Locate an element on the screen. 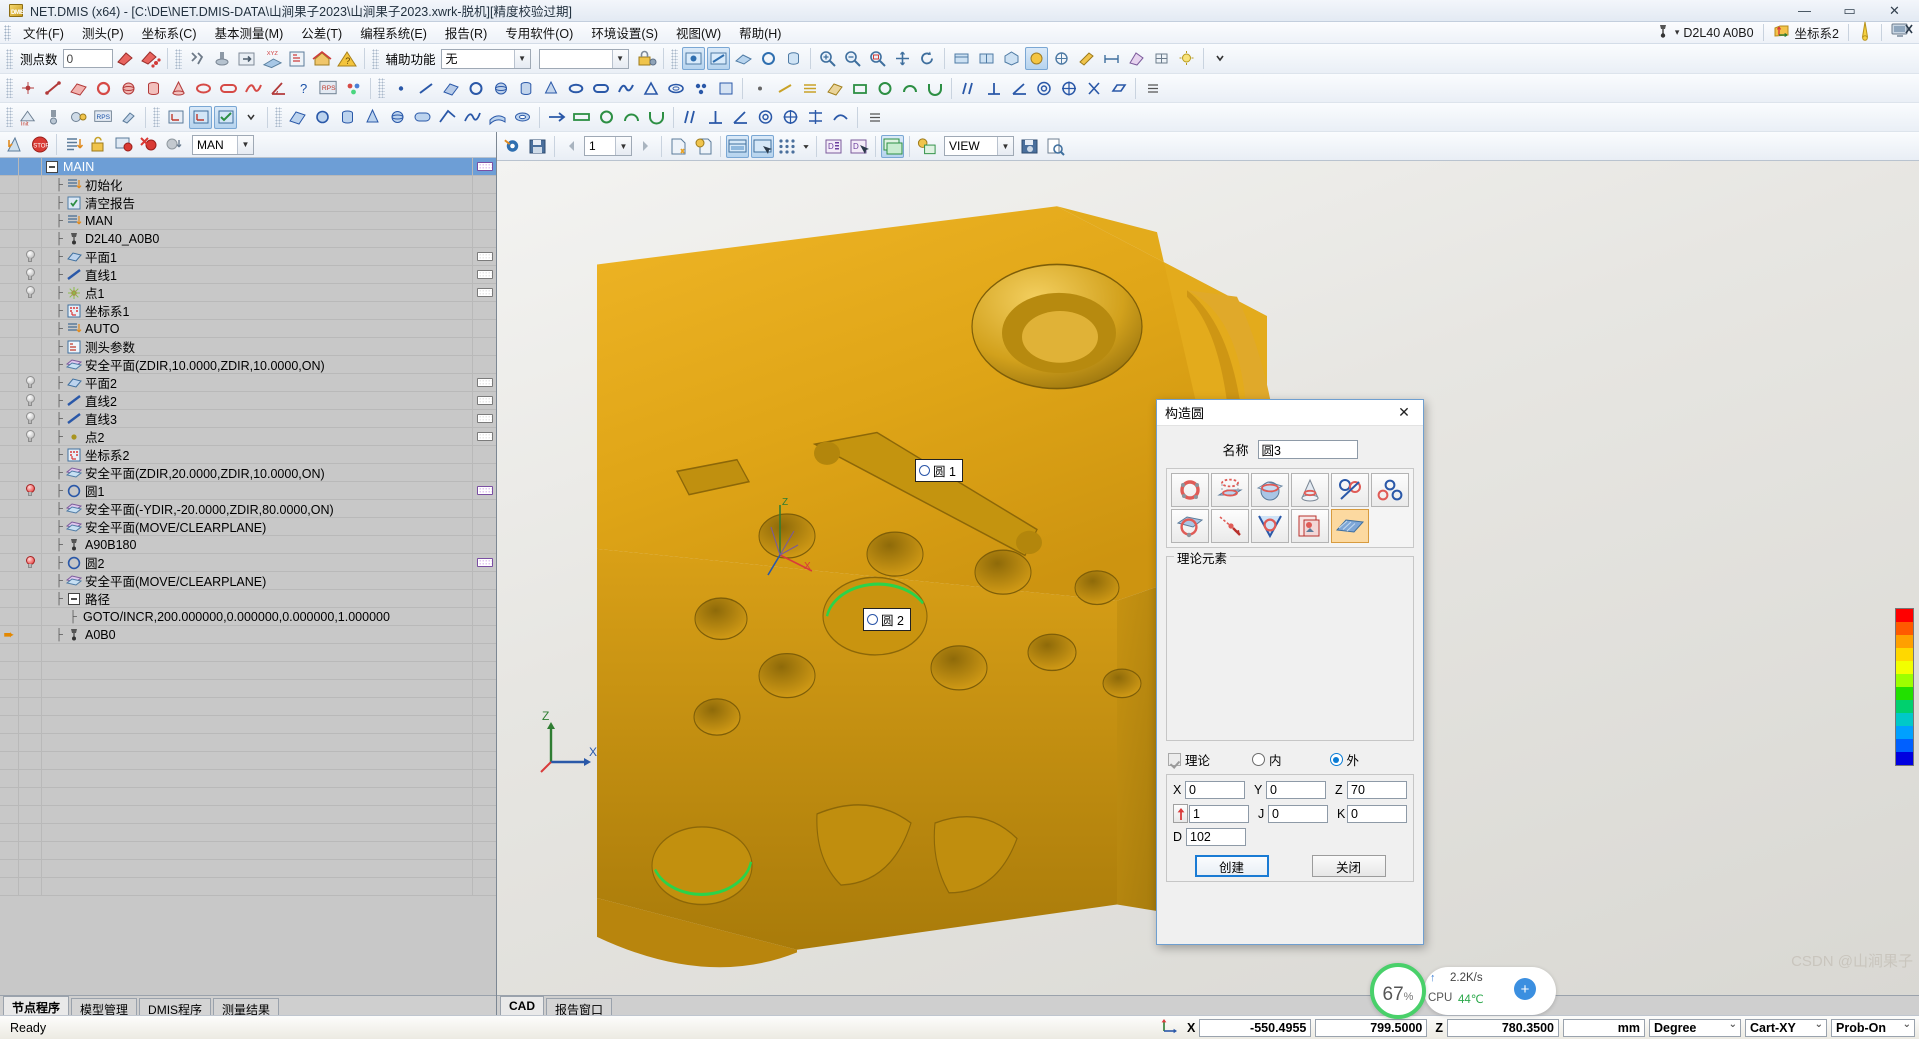 The image size is (1919, 1039). tree-row: ├ 路径 is located at coordinates (248, 599).